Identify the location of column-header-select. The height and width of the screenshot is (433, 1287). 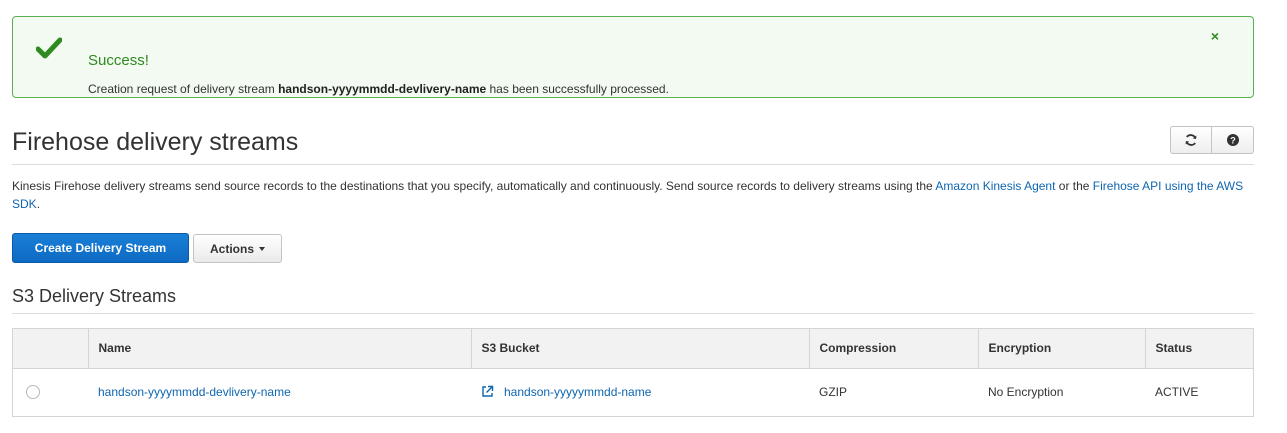
(50, 349).